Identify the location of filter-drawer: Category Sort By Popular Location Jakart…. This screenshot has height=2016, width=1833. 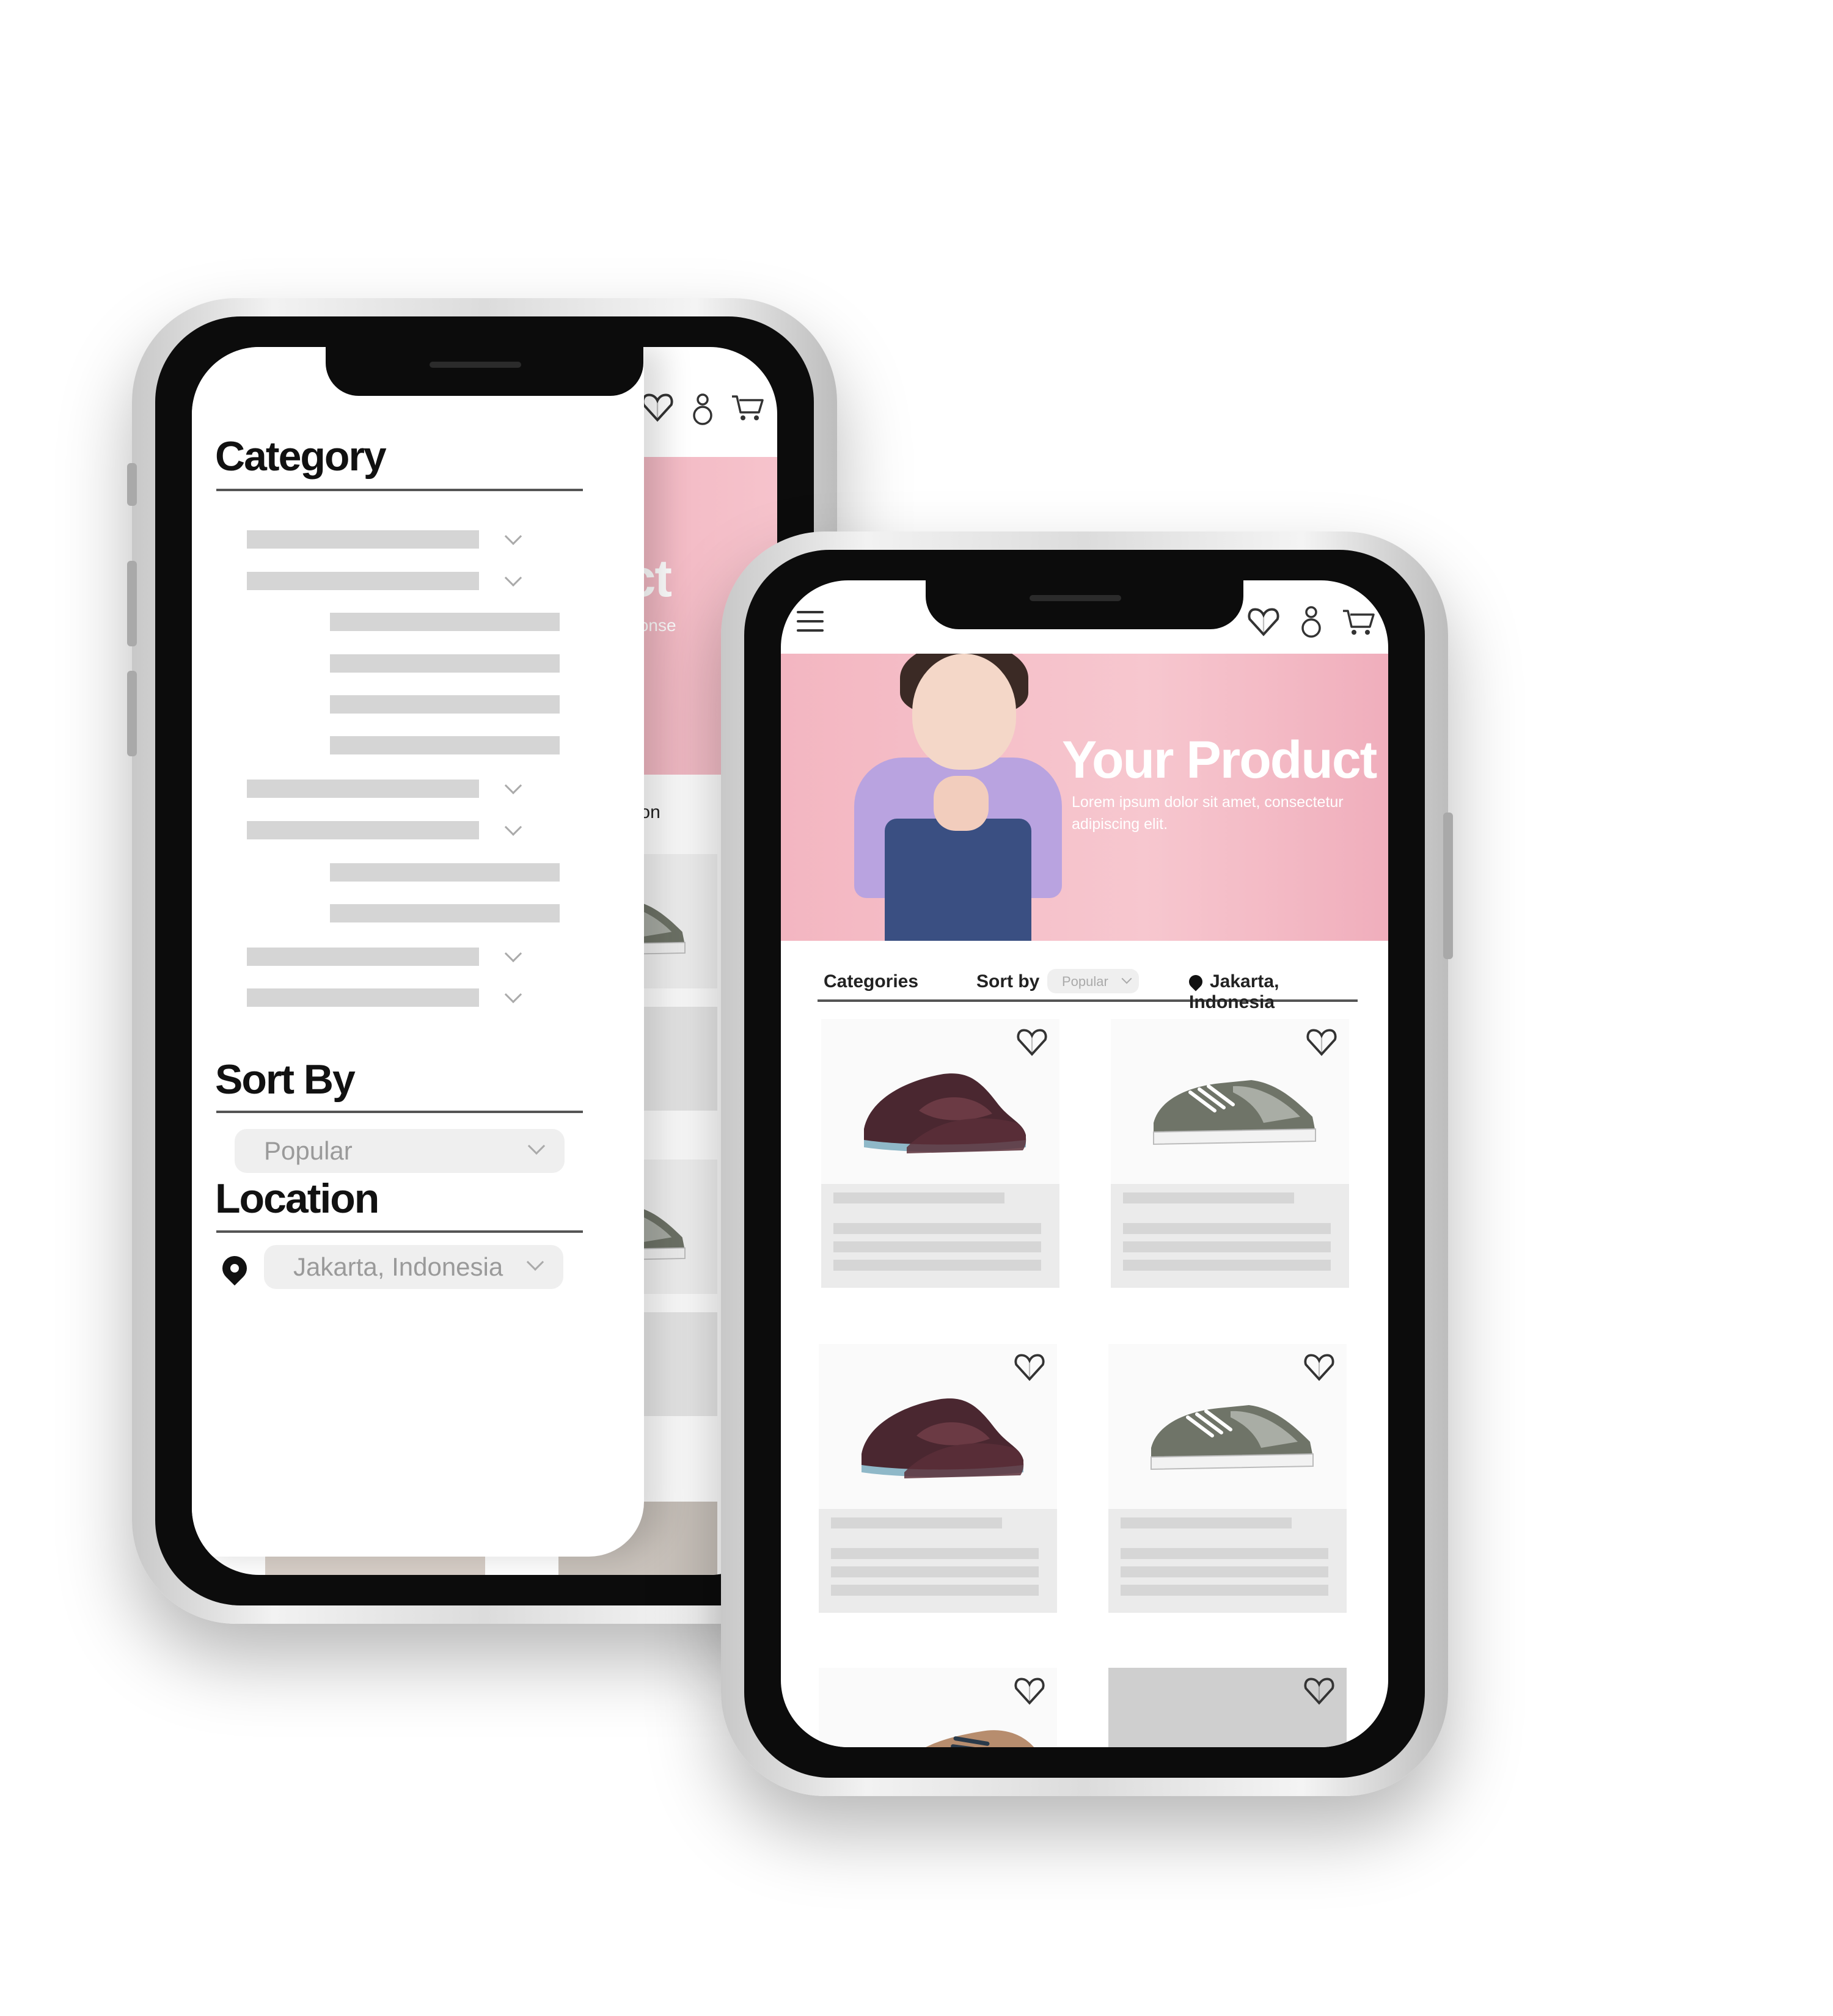
(418, 952).